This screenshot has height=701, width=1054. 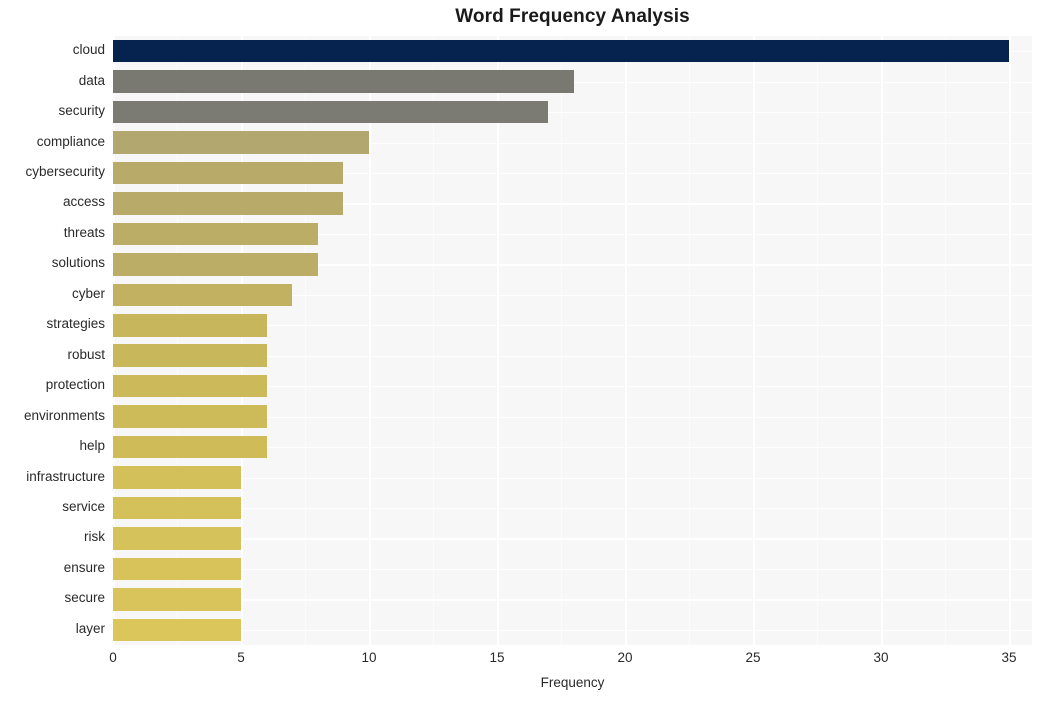 What do you see at coordinates (64, 415) in the screenshot?
I see `y-axis-tick-label: environments` at bounding box center [64, 415].